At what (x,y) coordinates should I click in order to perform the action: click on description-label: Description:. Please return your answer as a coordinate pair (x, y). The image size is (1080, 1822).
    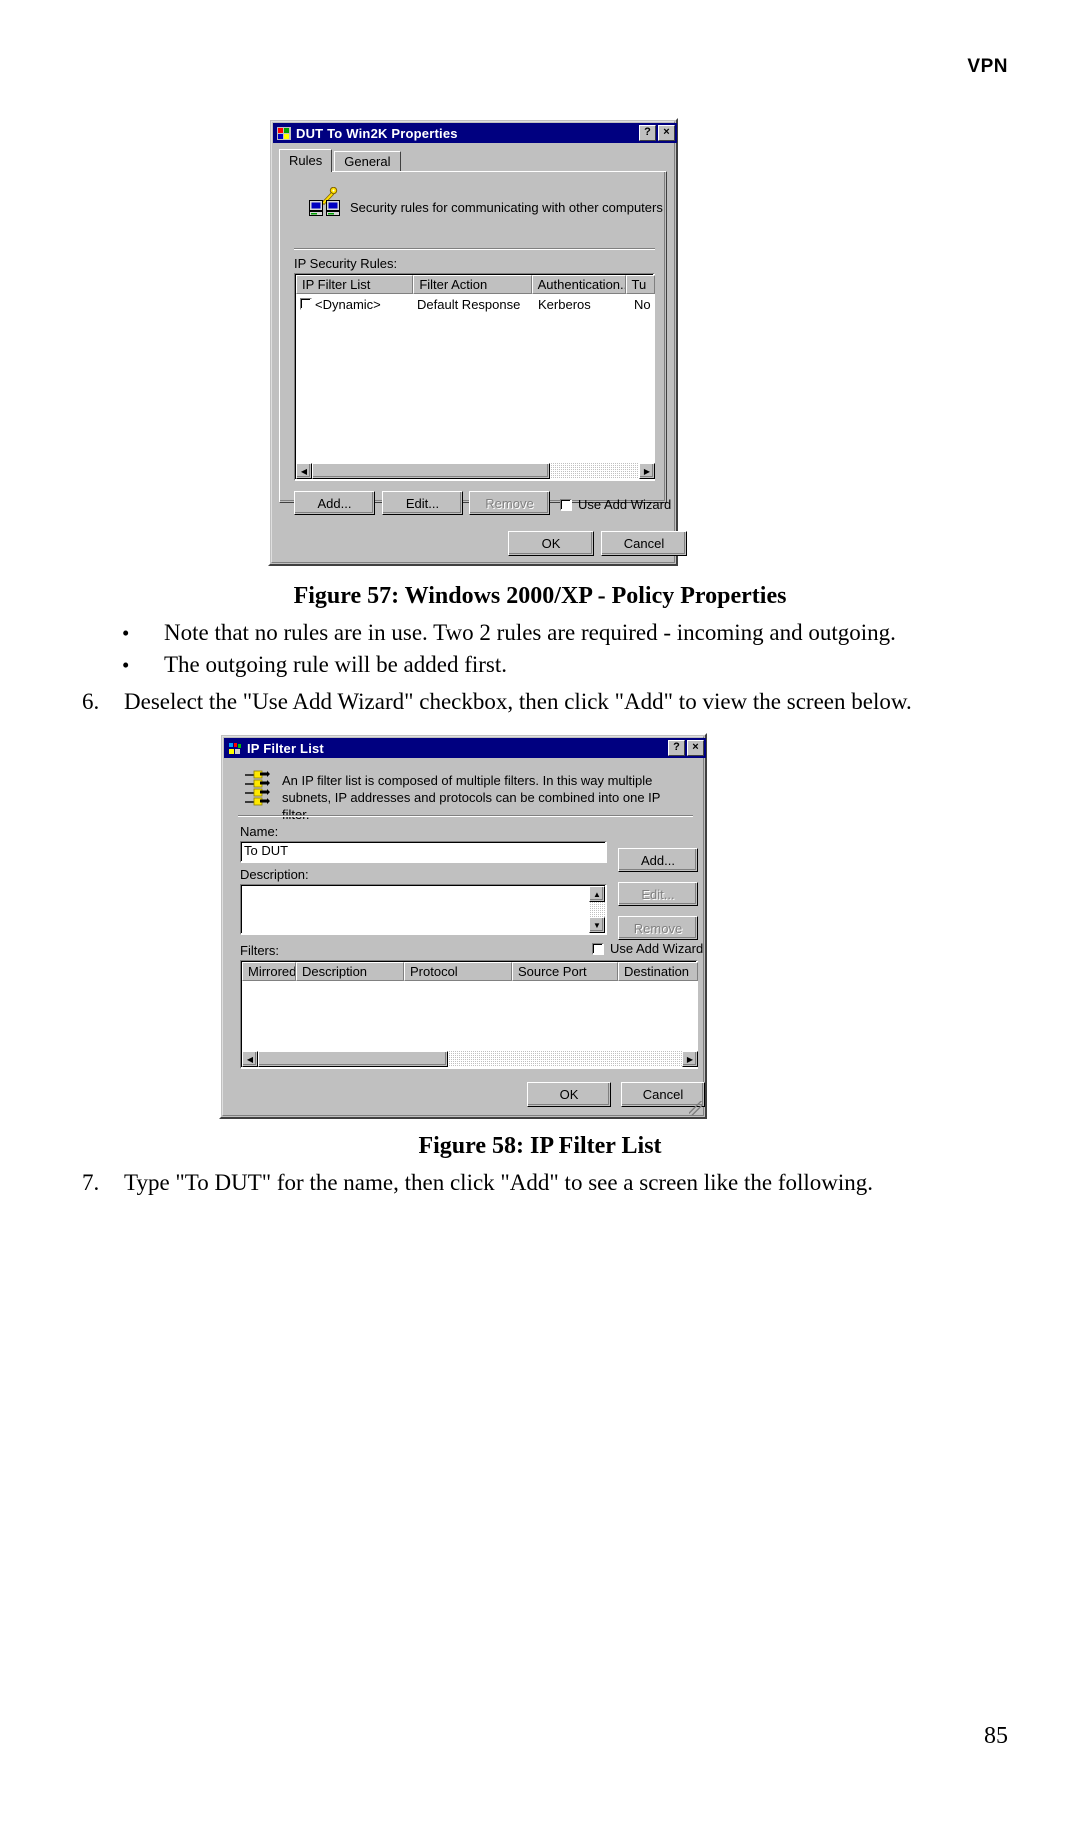
    Looking at the image, I should click on (274, 874).